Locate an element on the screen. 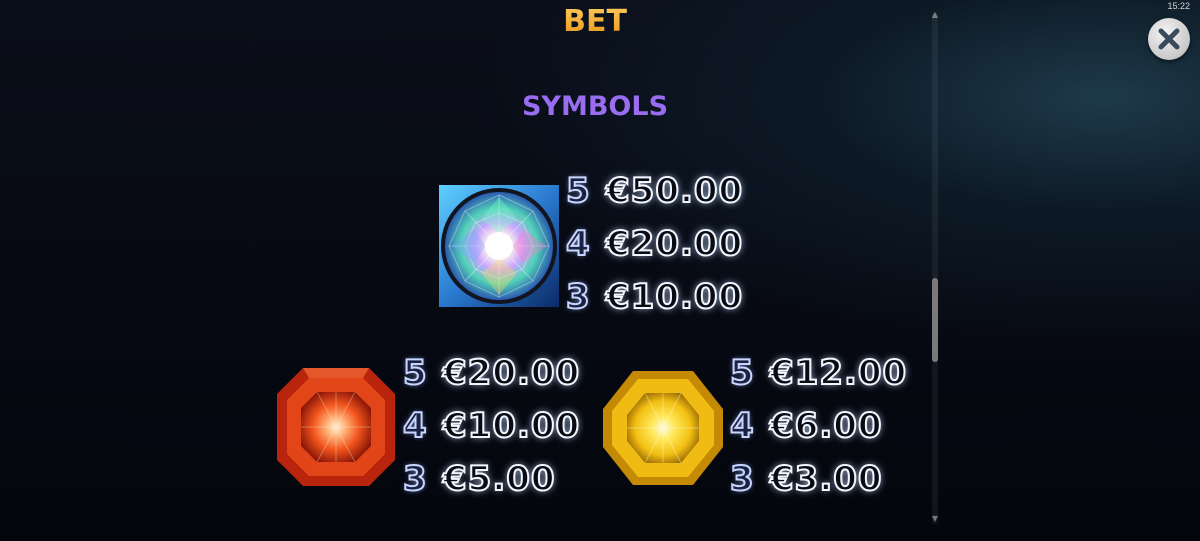 This screenshot has width=1200, height=541. rainbow-diamond-icon is located at coordinates (499, 246).